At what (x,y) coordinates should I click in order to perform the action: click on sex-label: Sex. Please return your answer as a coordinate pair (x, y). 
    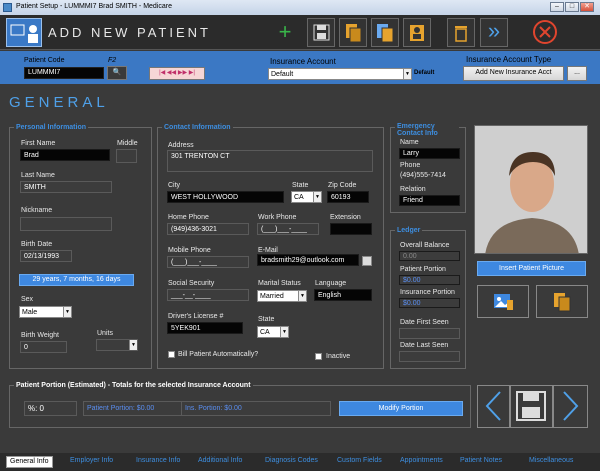
    Looking at the image, I should click on (27, 299).